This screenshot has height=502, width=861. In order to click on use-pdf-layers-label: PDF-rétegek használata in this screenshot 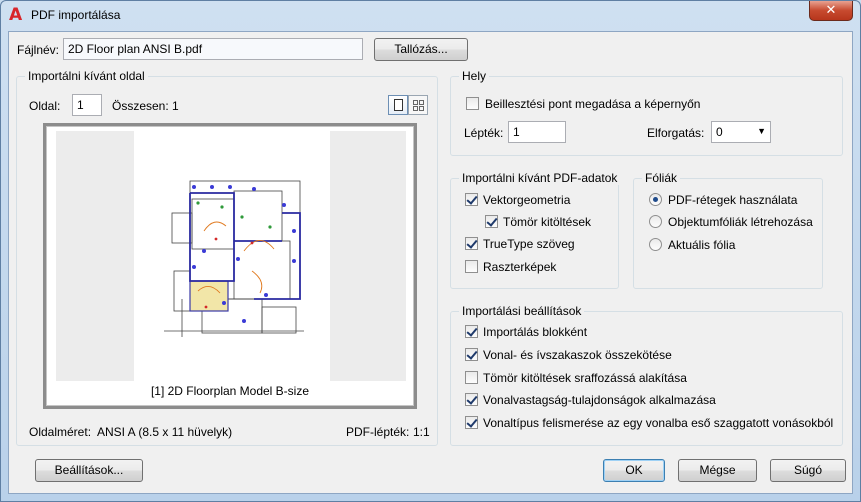, I will do `click(732, 200)`.